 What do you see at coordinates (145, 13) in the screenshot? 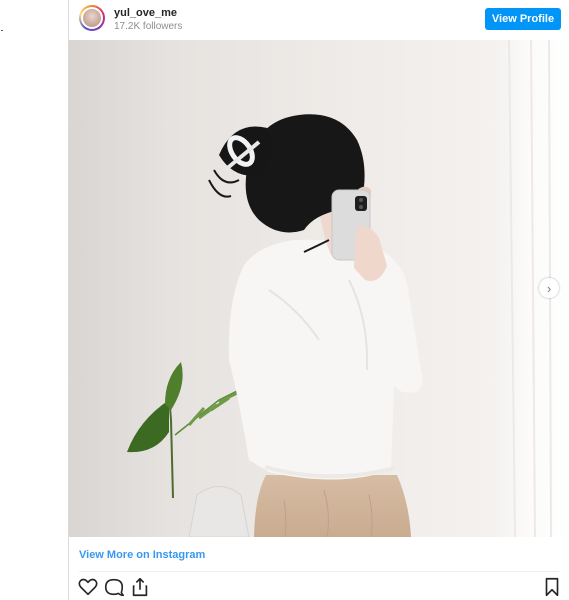
I see `username: yul_ove_me` at bounding box center [145, 13].